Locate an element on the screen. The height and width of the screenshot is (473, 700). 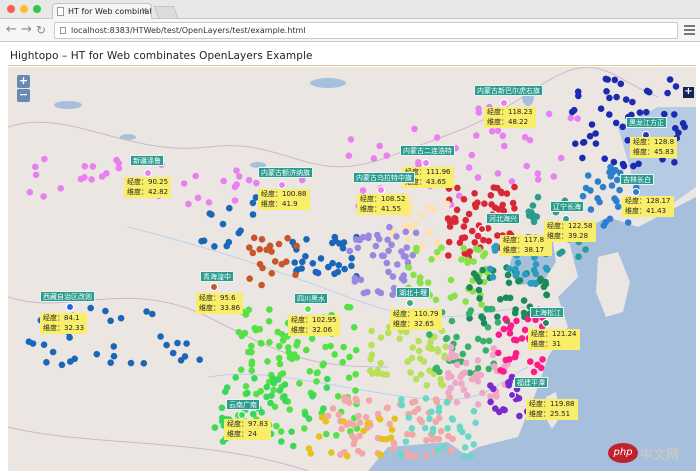
back-arrow-icon: ← is located at coordinates (11, 30).